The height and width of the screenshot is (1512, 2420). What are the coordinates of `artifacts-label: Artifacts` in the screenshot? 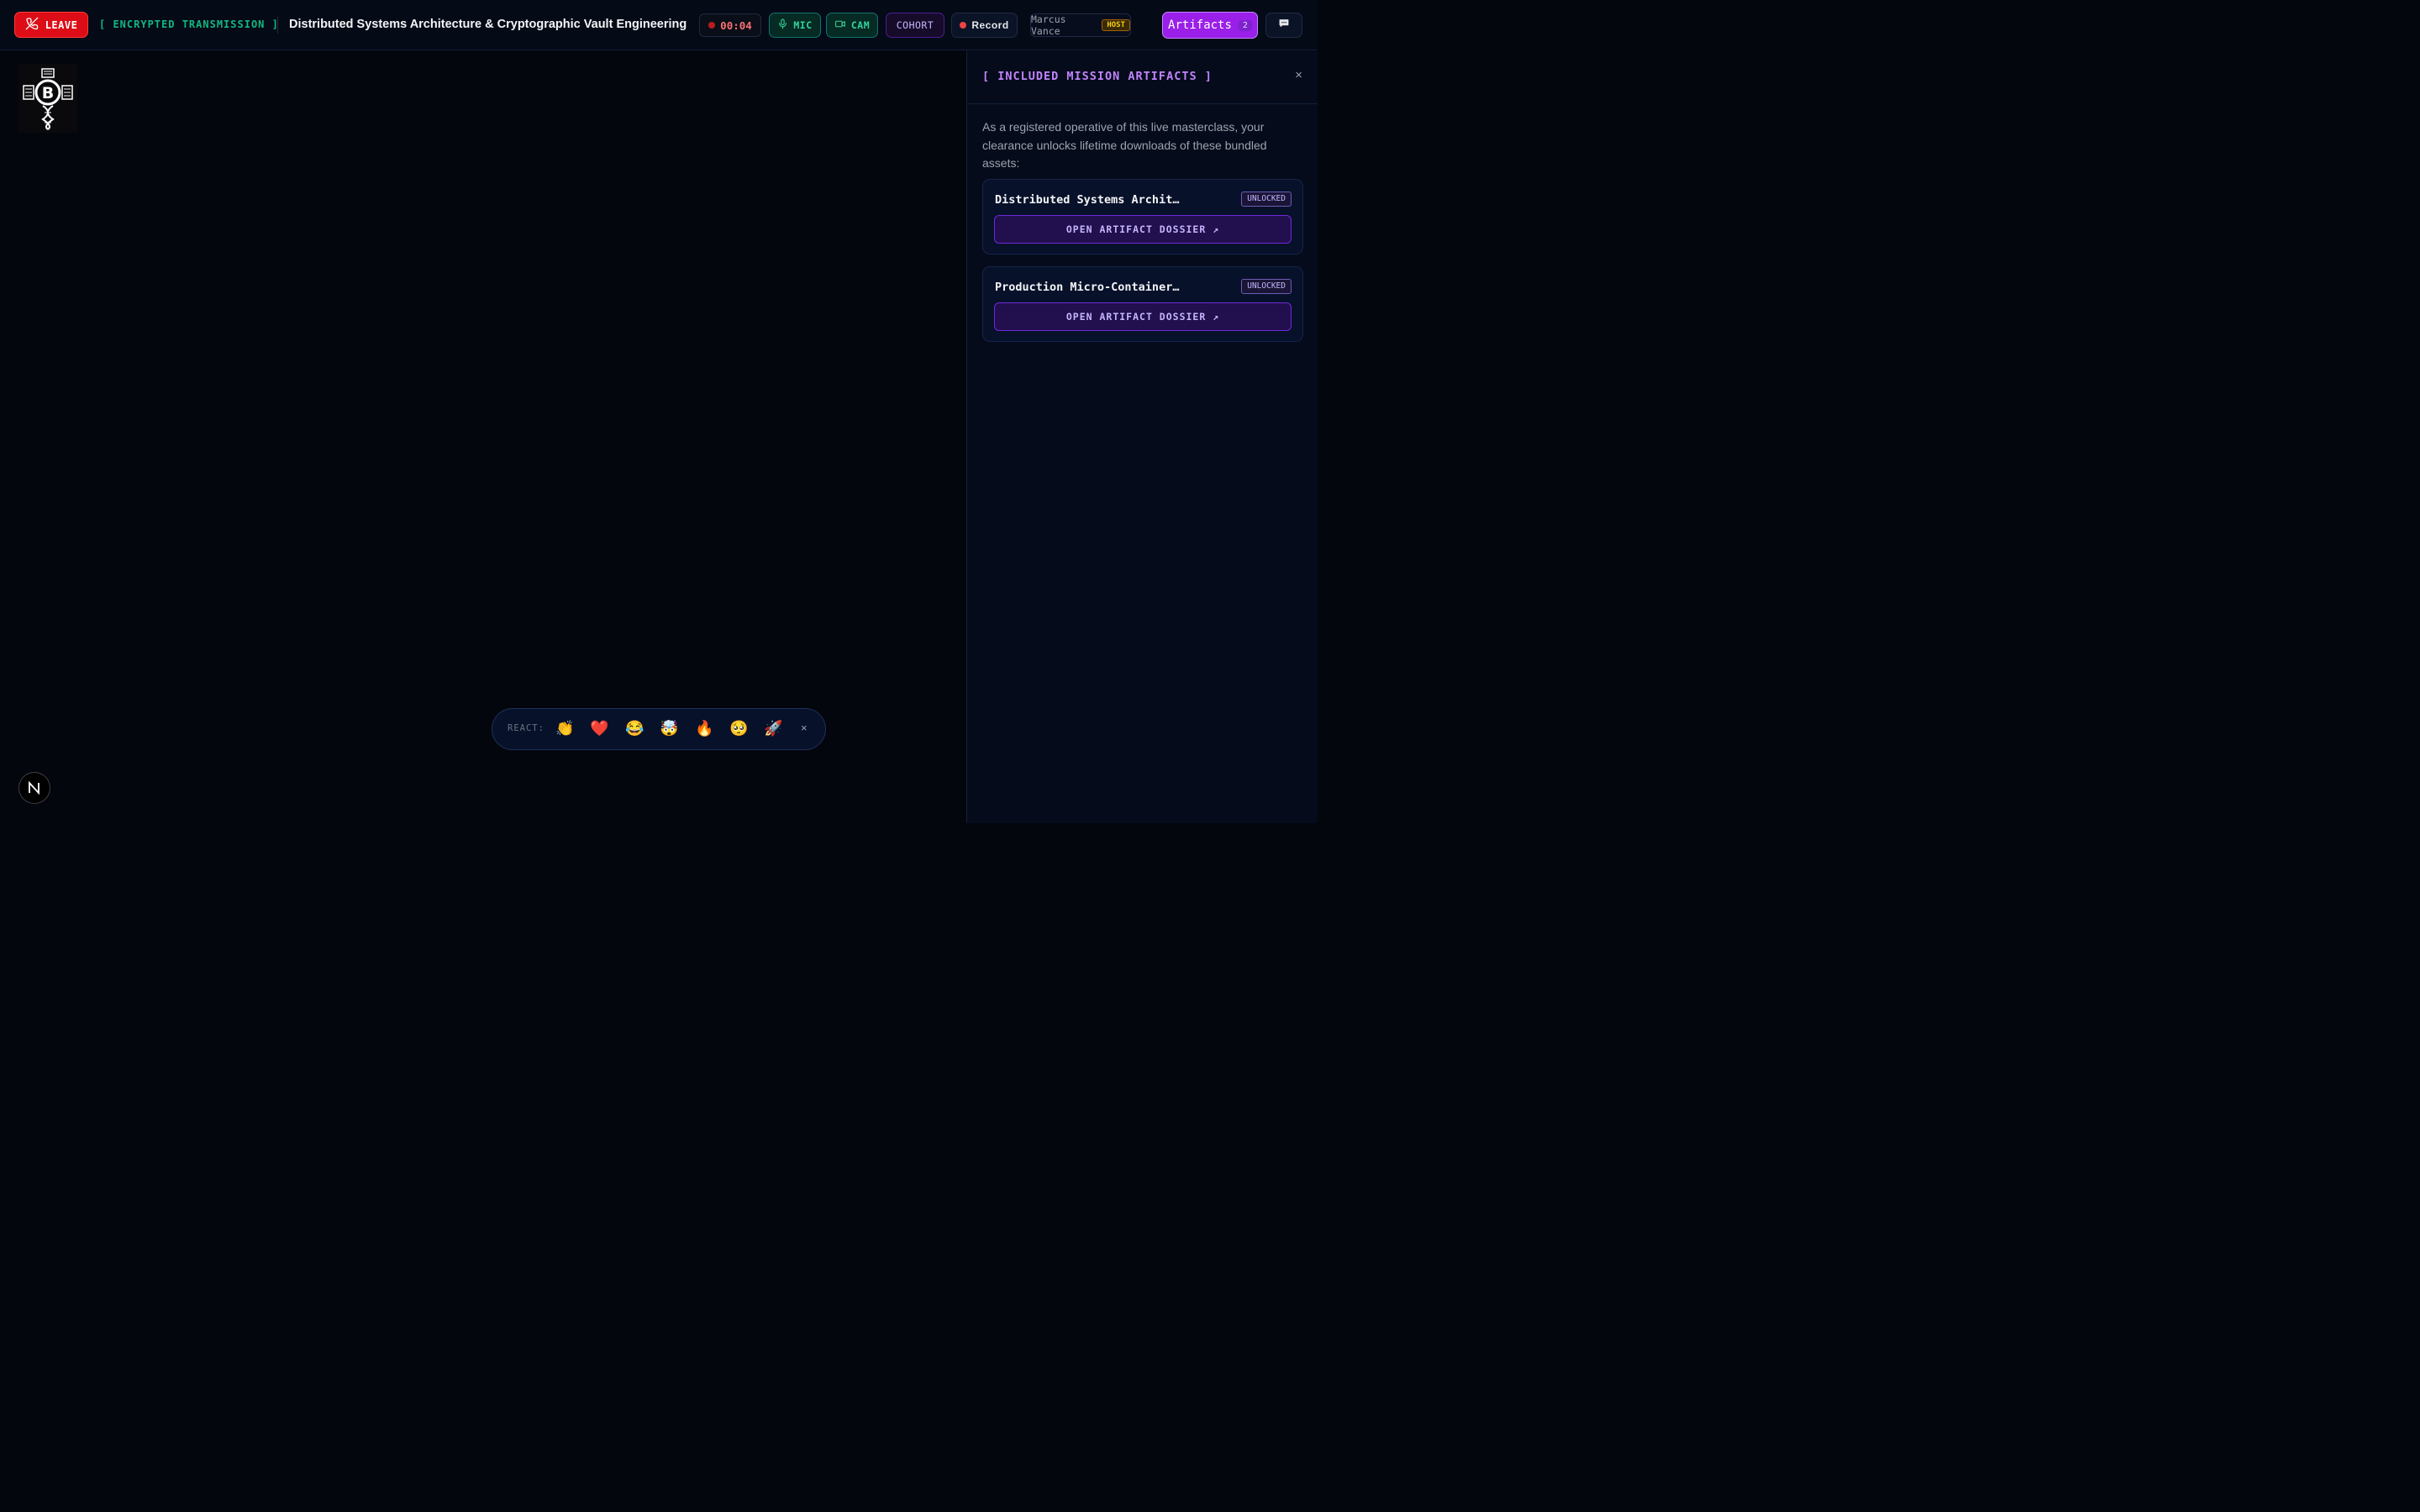 It's located at (1200, 25).